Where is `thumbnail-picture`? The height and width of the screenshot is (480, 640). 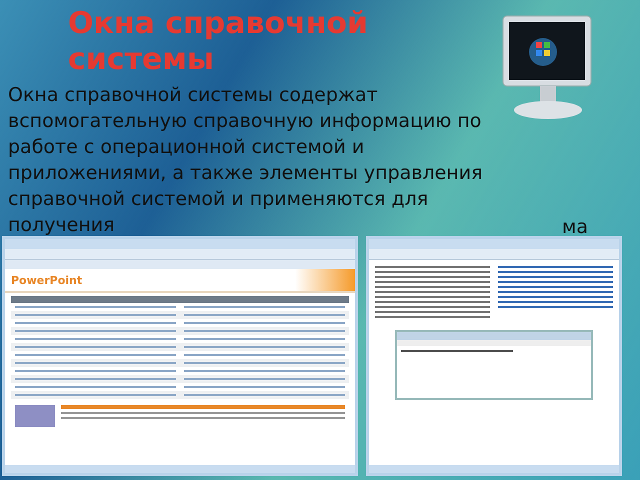 thumbnail-picture is located at coordinates (35, 416).